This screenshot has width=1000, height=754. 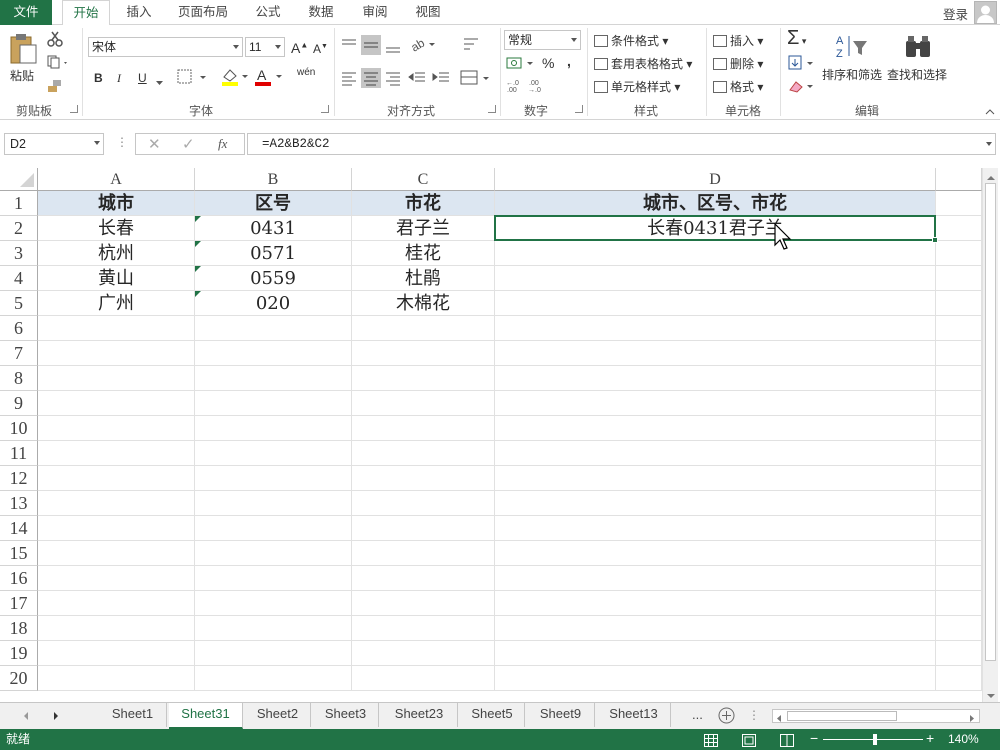 I want to click on sheet-tab-sheet13: Sheet13, so click(x=634, y=715).